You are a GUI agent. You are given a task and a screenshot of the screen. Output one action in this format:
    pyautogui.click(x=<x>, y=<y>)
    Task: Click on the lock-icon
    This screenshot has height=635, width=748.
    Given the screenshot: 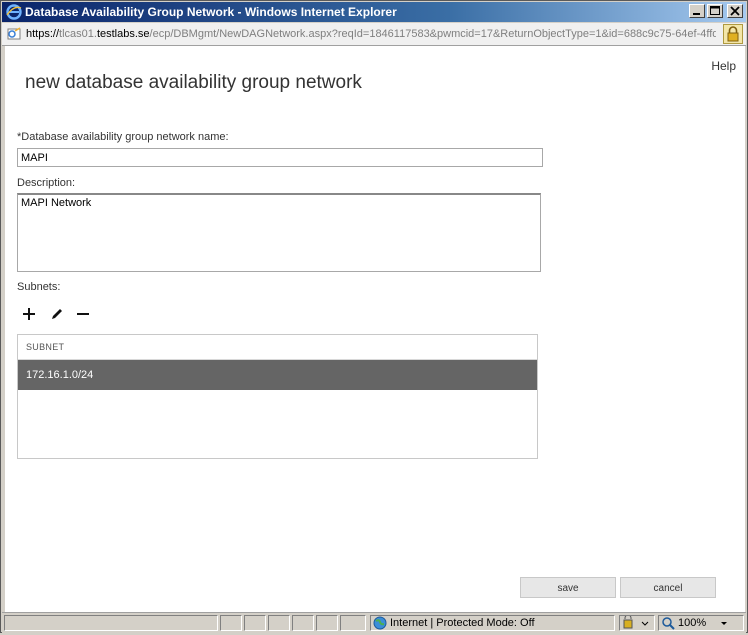 What is the action you would take?
    pyautogui.click(x=733, y=34)
    